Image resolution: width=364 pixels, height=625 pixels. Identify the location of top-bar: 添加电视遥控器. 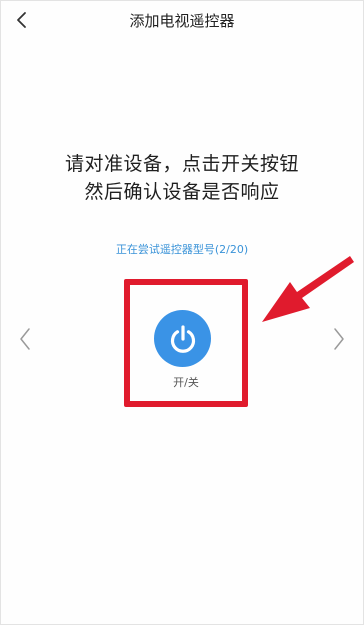
(182, 20).